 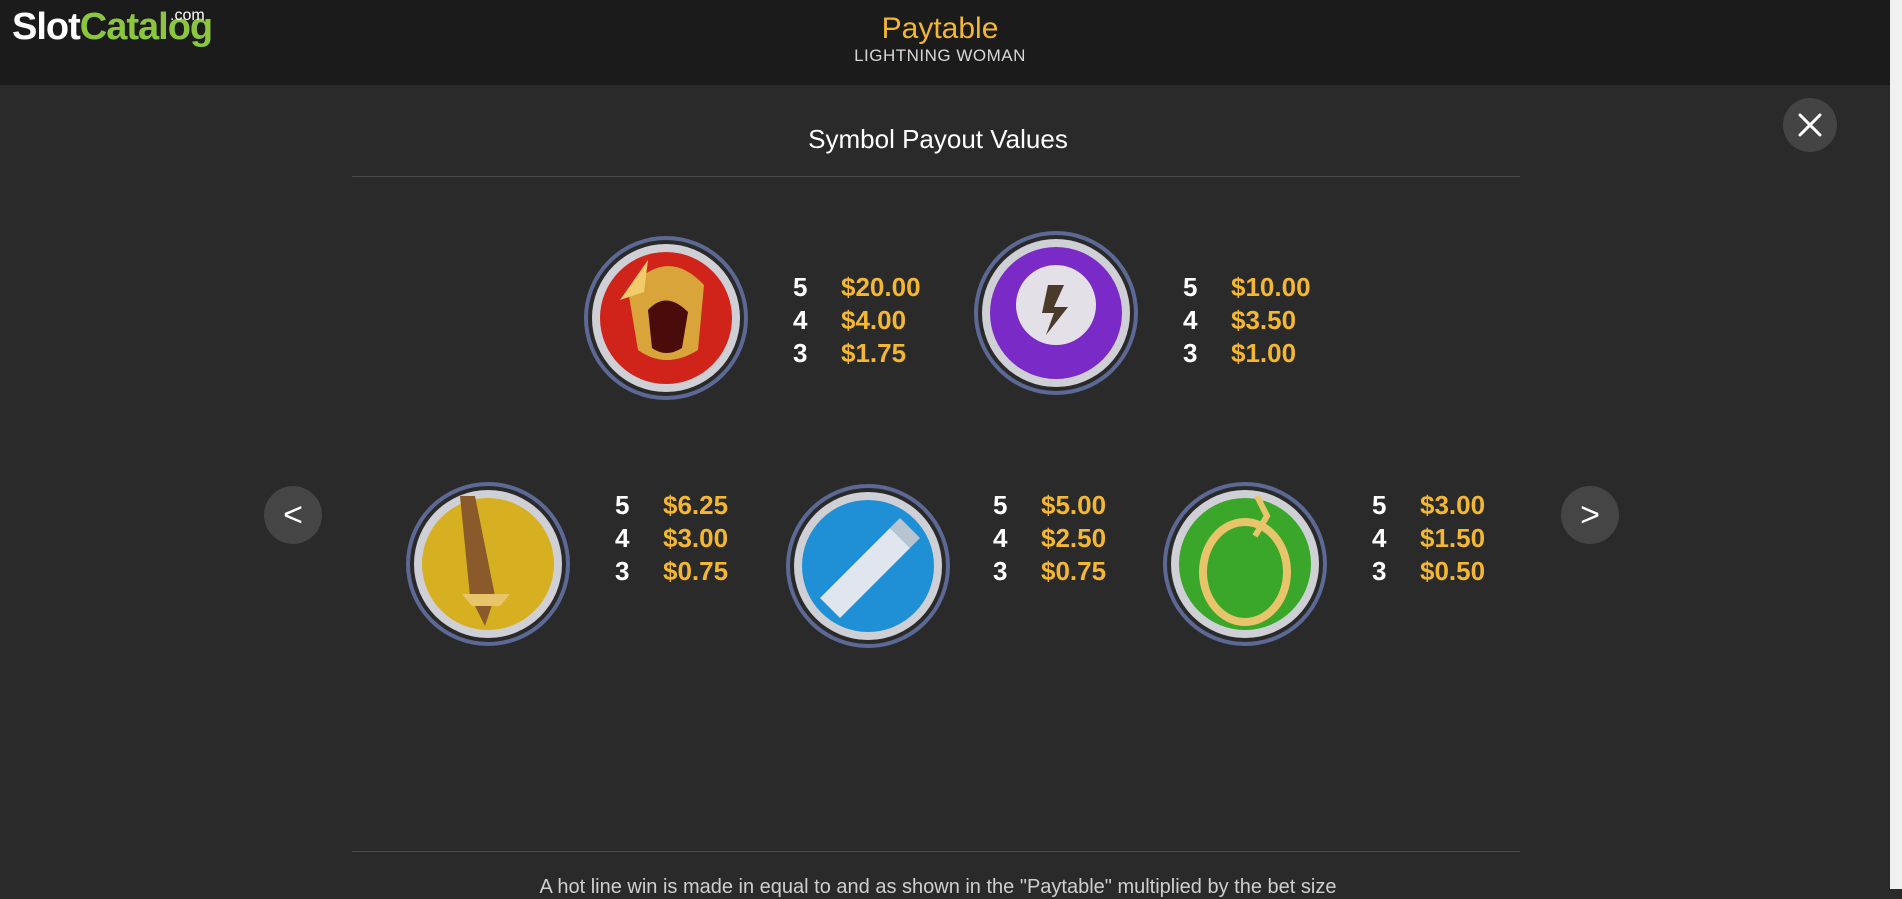 I want to click on payout-row: 5 $5.00, so click(x=1049, y=505).